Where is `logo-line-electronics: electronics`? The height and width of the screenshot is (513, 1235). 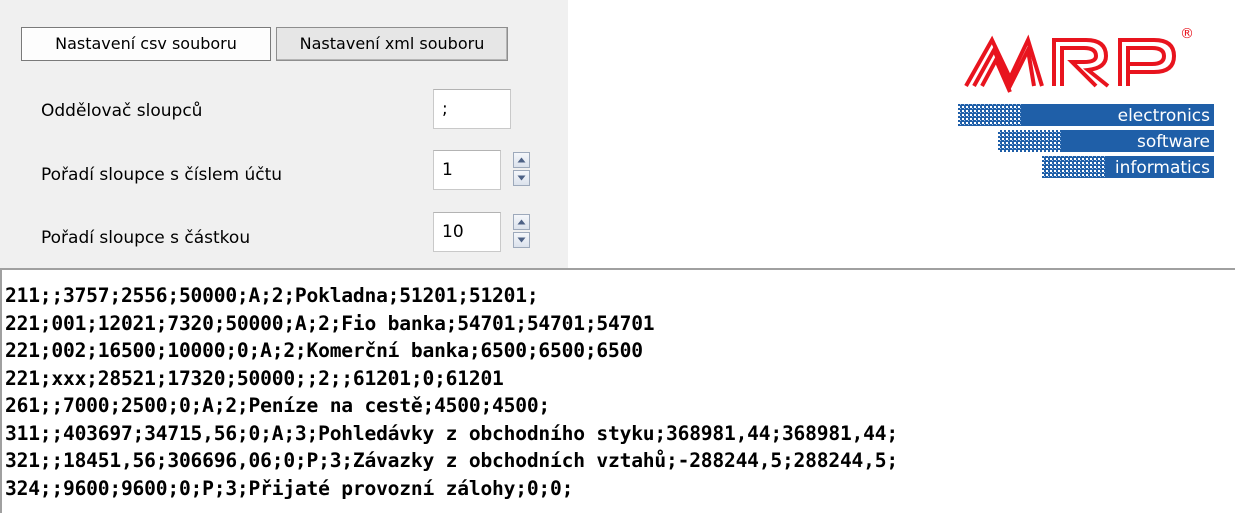 logo-line-electronics: electronics is located at coordinates (1164, 116).